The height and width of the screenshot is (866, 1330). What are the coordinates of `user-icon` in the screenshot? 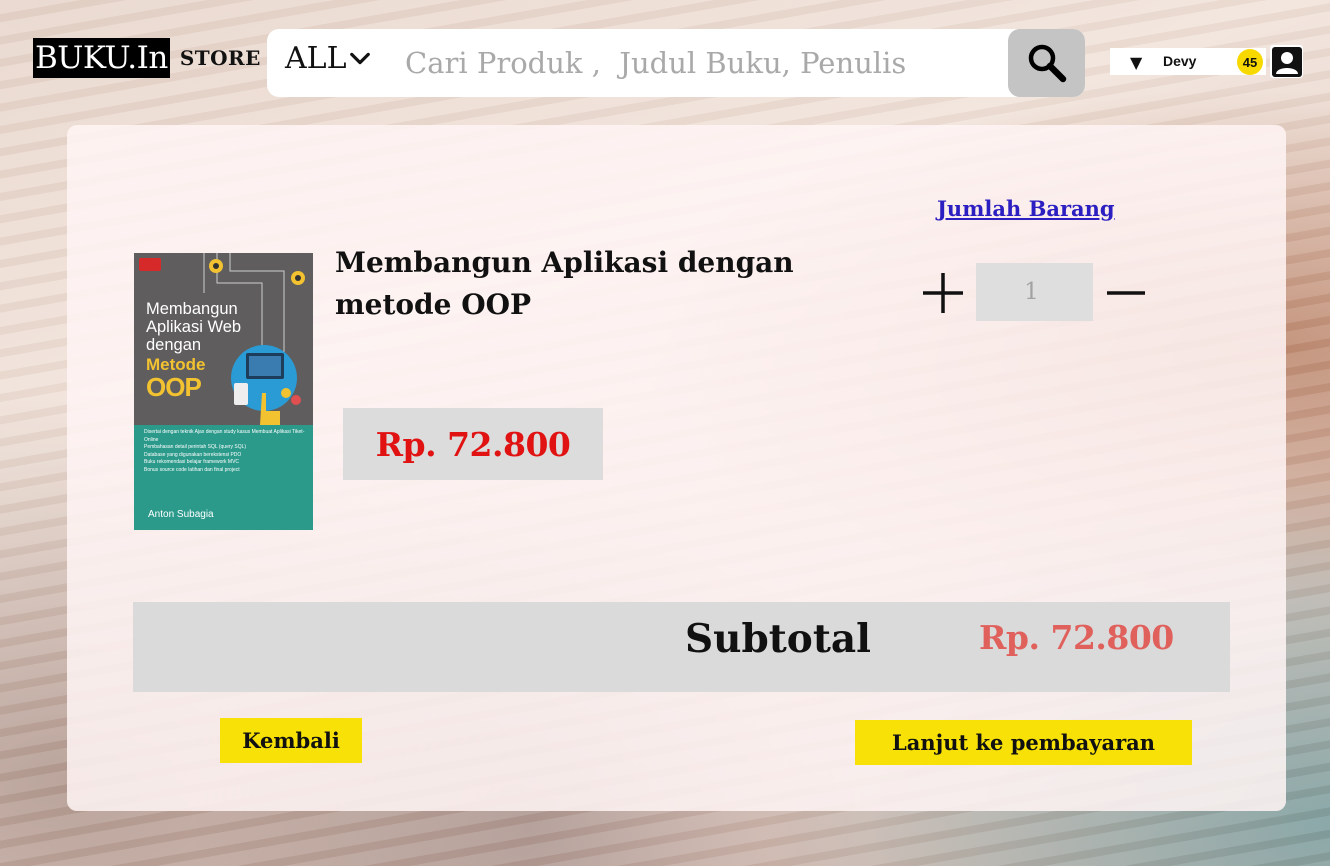 It's located at (1286, 61).